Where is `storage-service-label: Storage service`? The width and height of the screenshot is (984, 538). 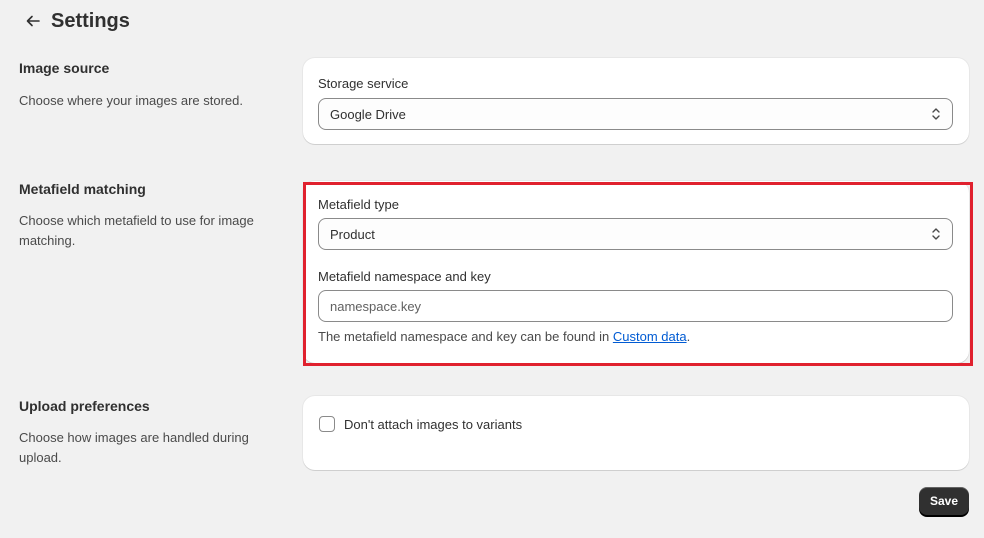 storage-service-label: Storage service is located at coordinates (363, 83).